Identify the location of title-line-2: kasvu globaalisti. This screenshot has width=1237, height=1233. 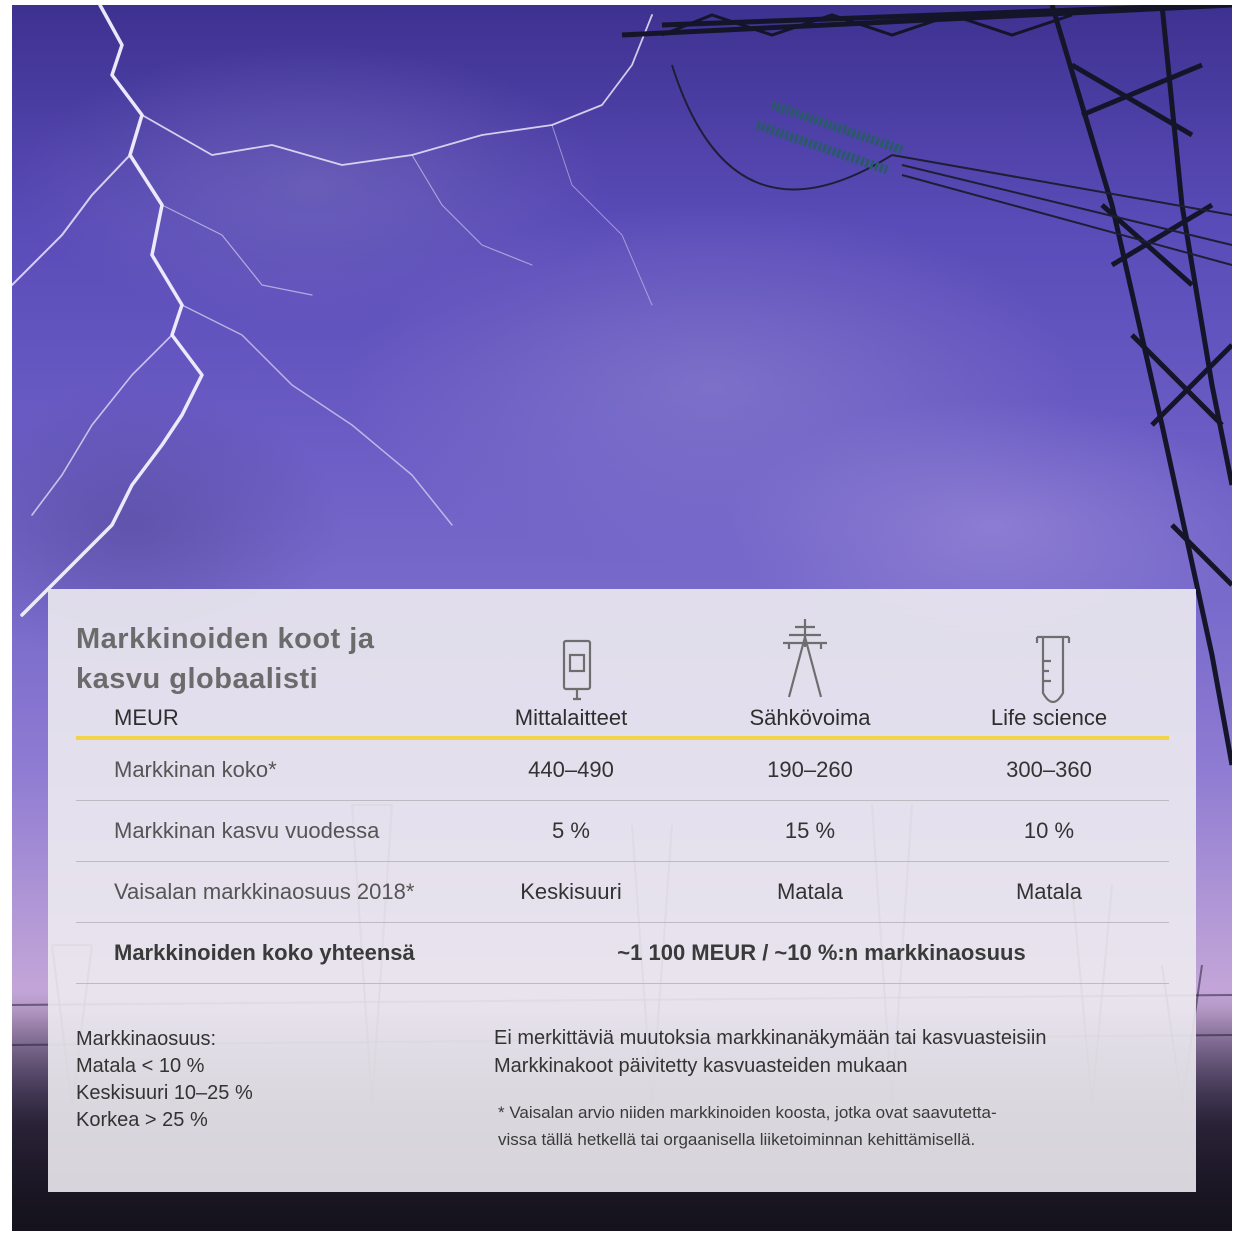
(197, 679).